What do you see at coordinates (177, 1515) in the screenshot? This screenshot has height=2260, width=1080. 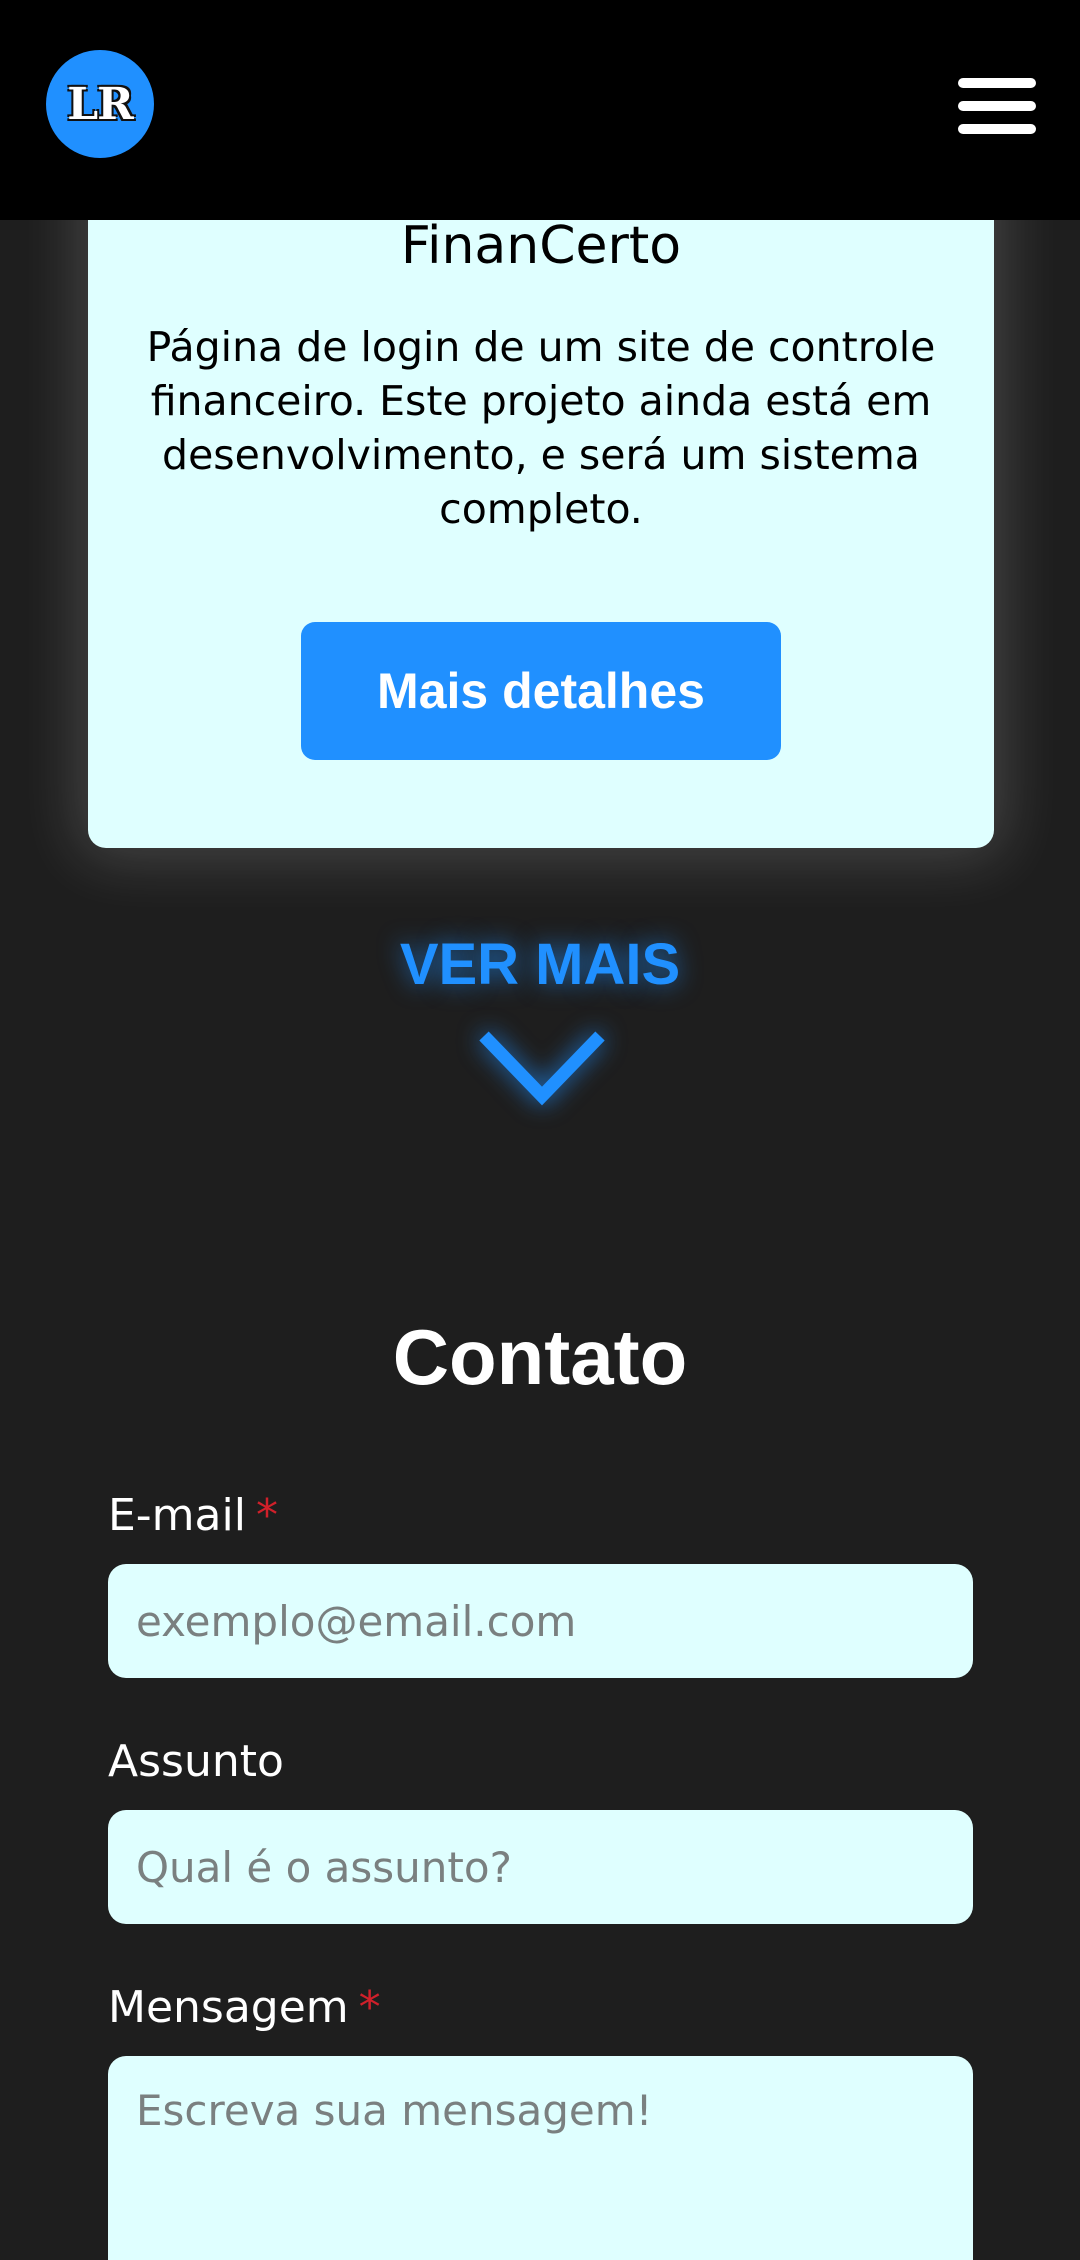 I see `email-label-text: E-mail` at bounding box center [177, 1515].